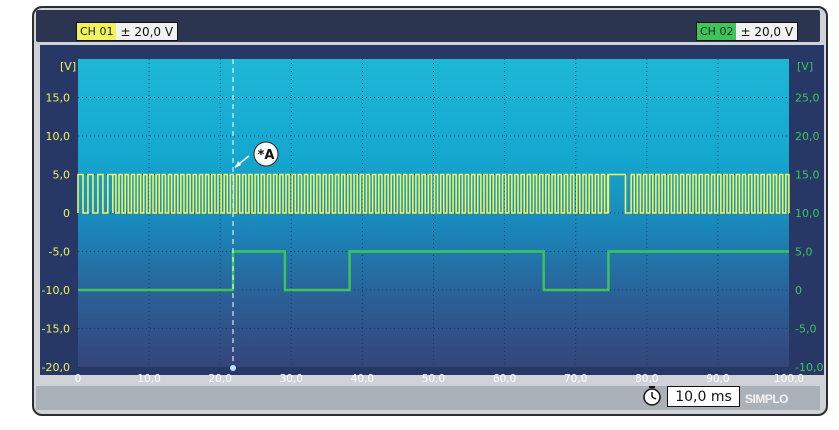 The height and width of the screenshot is (430, 839). What do you see at coordinates (59, 252) in the screenshot?
I see `left-tick-label: -5,0` at bounding box center [59, 252].